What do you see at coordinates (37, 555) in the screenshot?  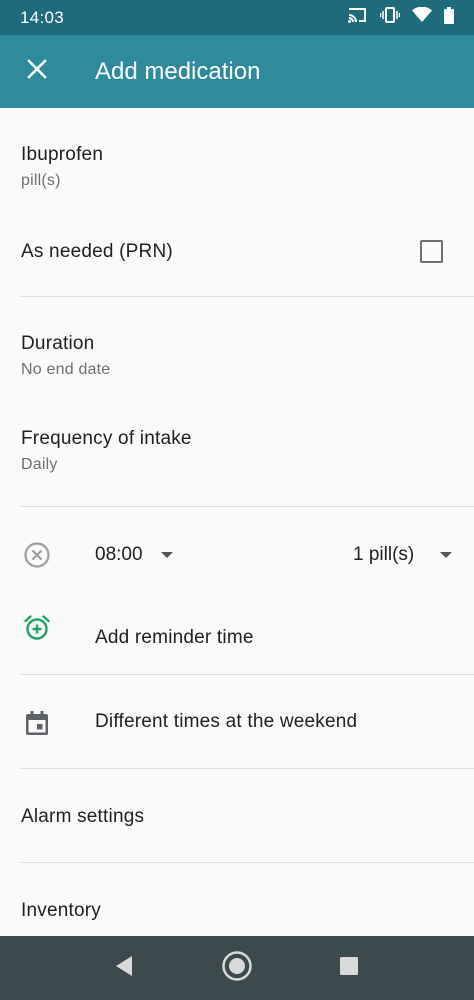 I see `remove-reminder-icon` at bounding box center [37, 555].